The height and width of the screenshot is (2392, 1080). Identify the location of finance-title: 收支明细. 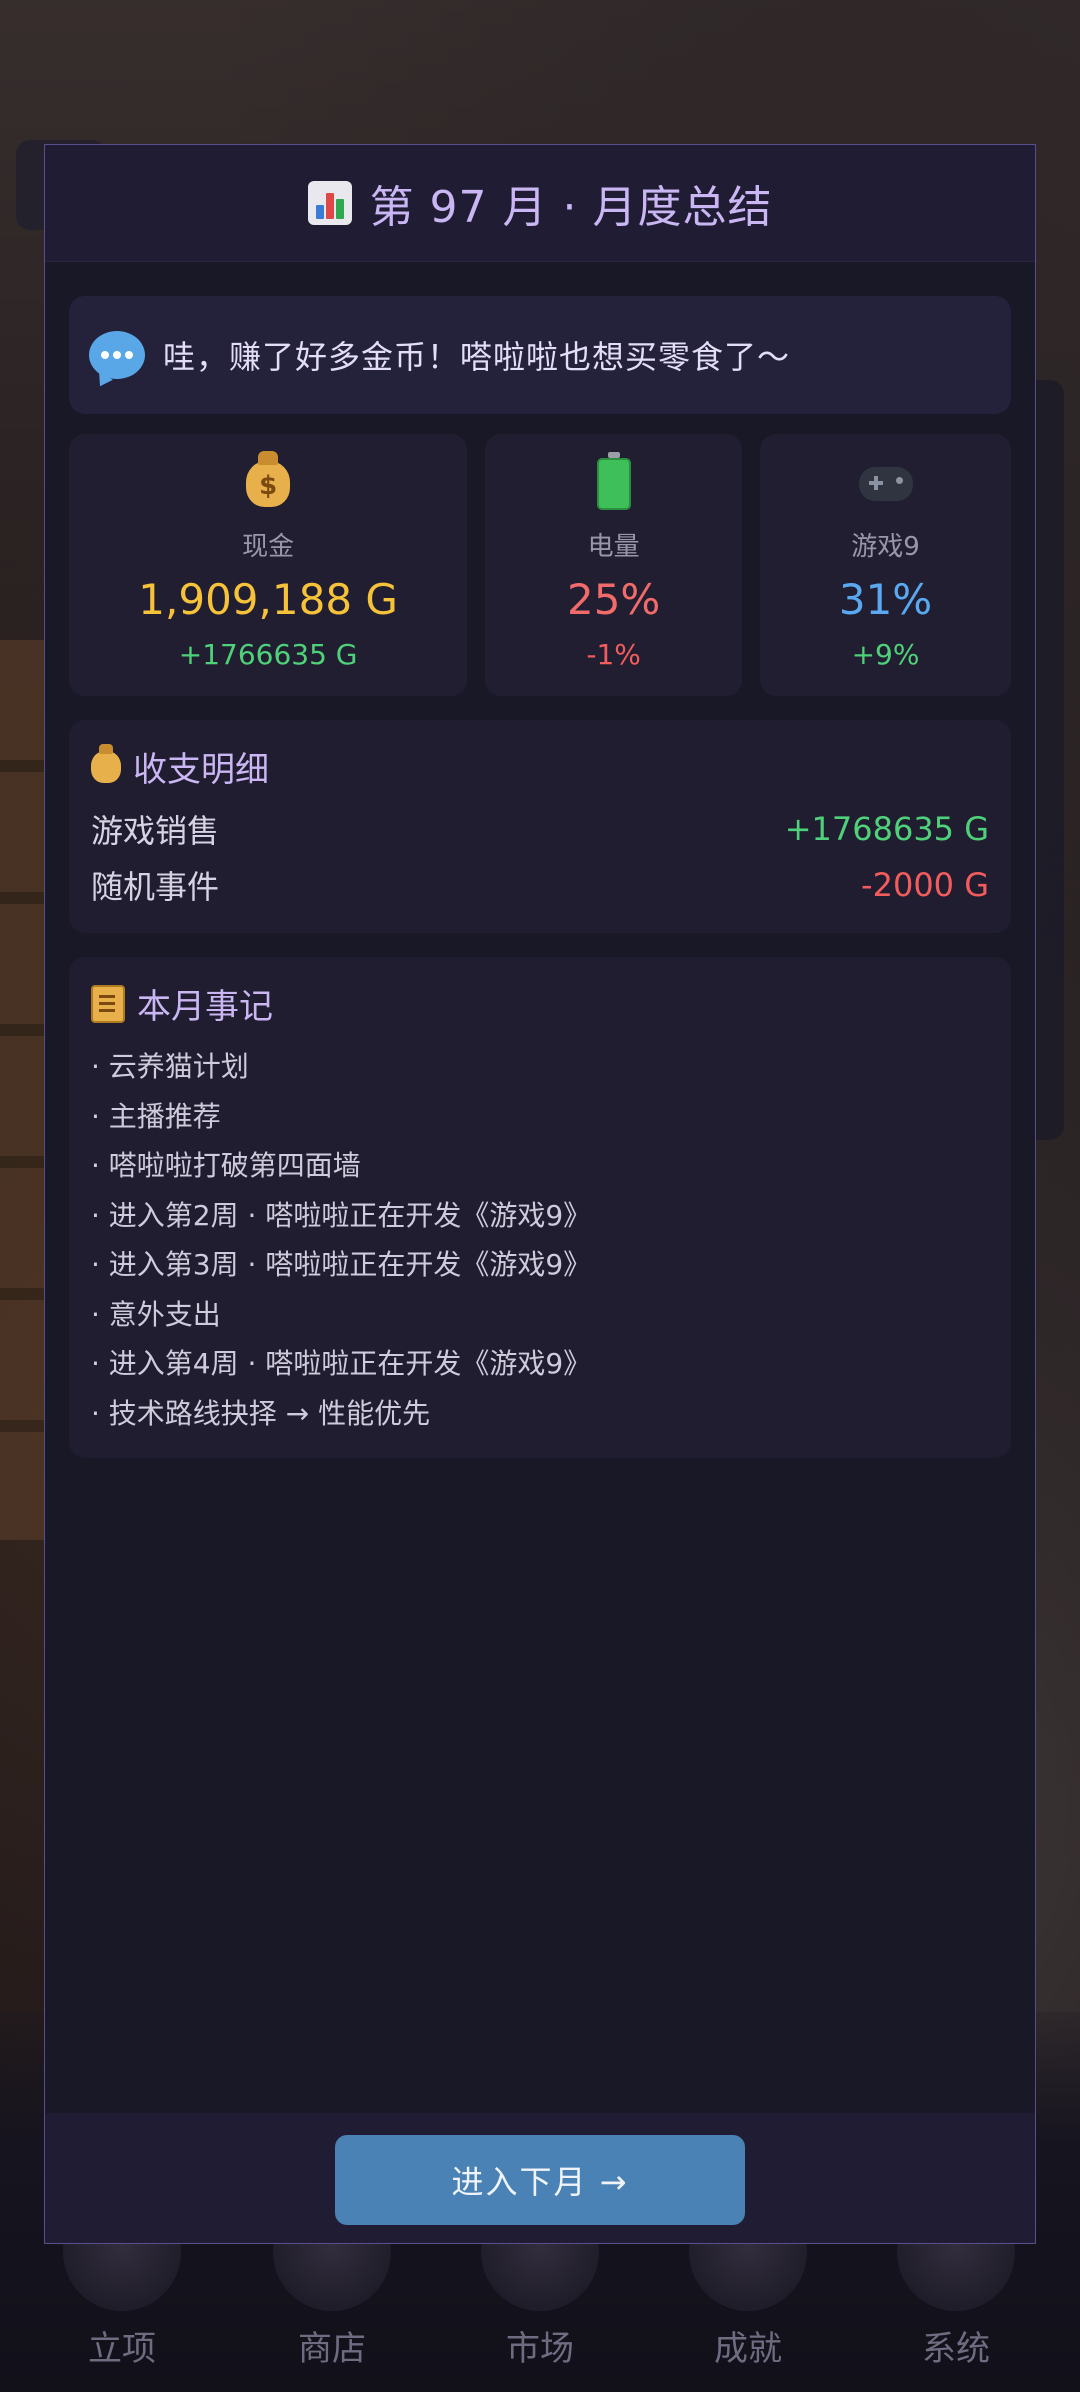
(540, 766).